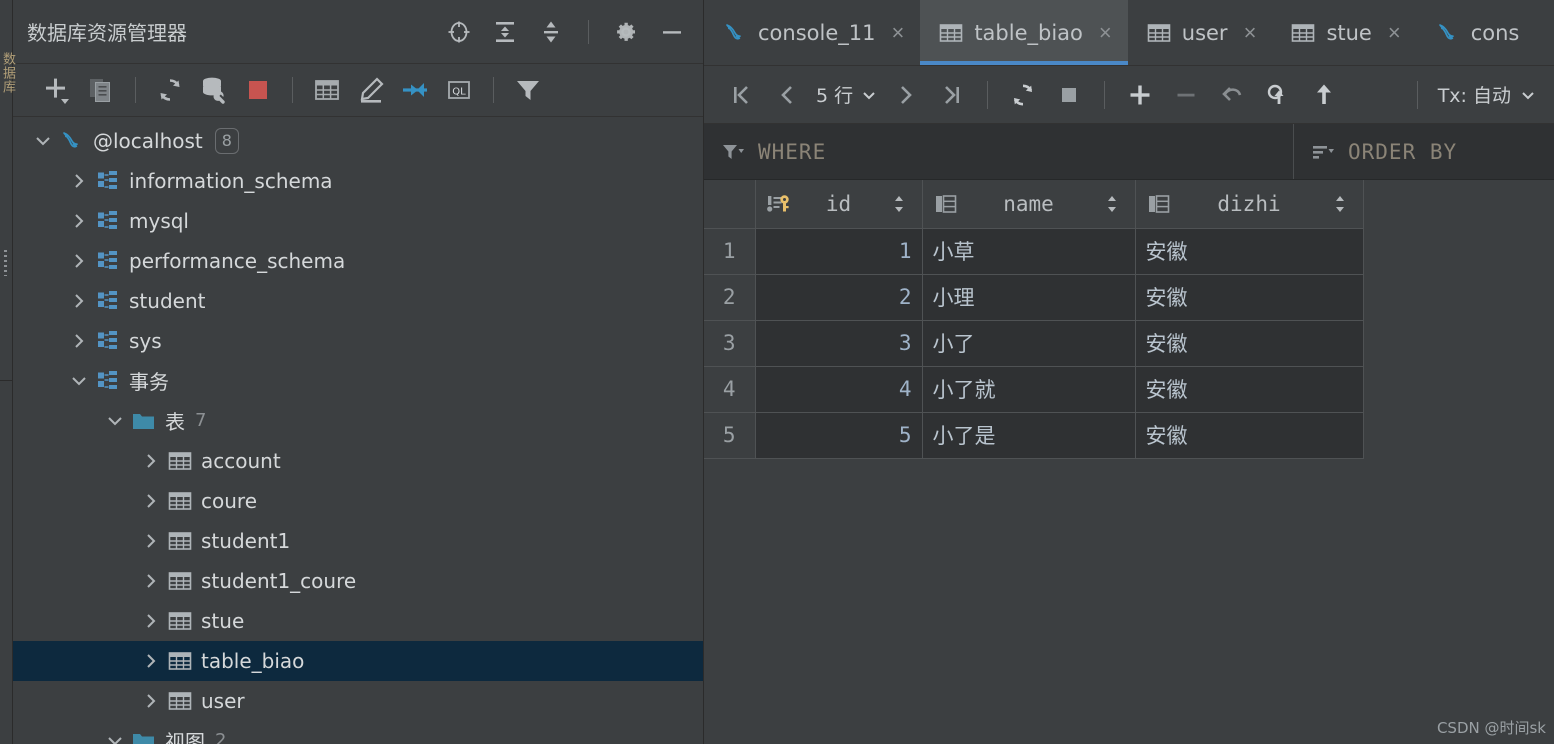  I want to click on left-tool-stripe: 数据库, so click(8, 372).